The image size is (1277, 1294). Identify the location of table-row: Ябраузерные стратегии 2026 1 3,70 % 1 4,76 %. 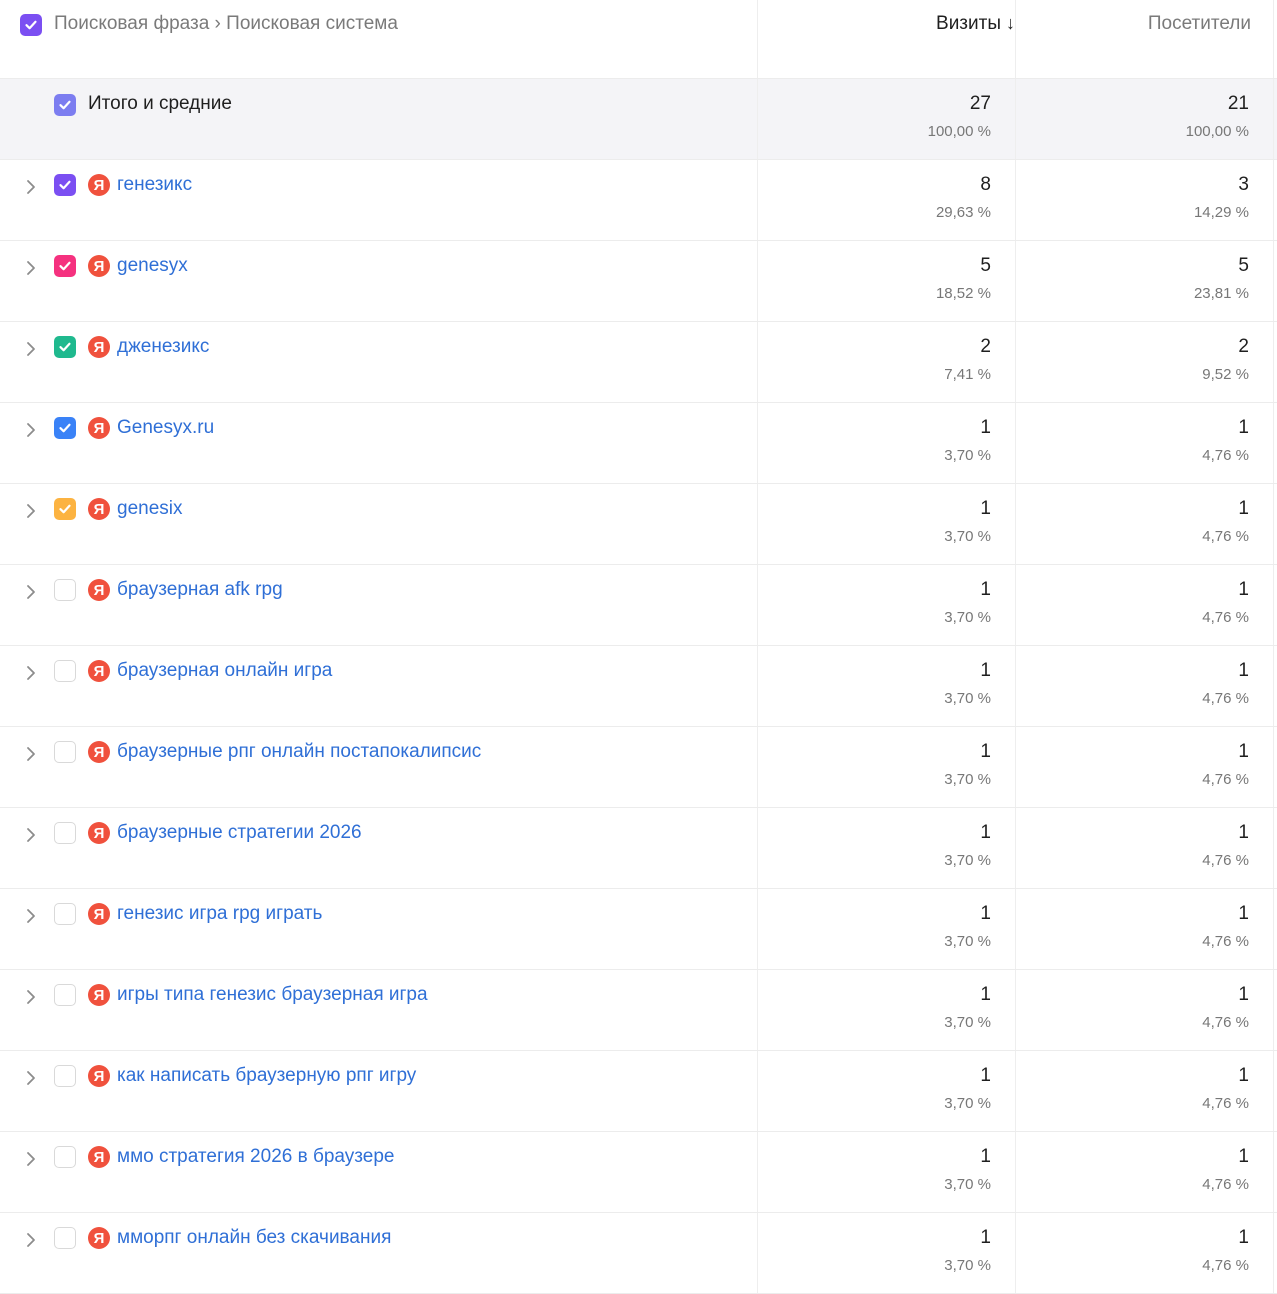
(638, 848).